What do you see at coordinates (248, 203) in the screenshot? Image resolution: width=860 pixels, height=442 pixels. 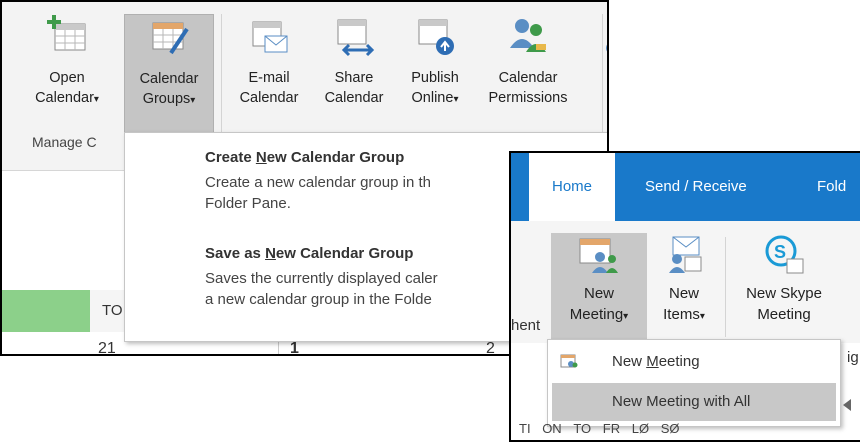 I see `create-calendar-group-desc-2: Folder Pane.` at bounding box center [248, 203].